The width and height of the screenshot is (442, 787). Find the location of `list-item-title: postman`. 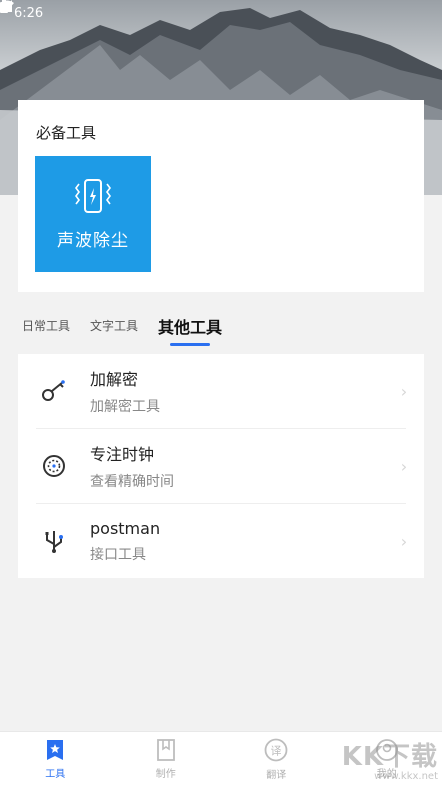

list-item-title: postman is located at coordinates (125, 528).